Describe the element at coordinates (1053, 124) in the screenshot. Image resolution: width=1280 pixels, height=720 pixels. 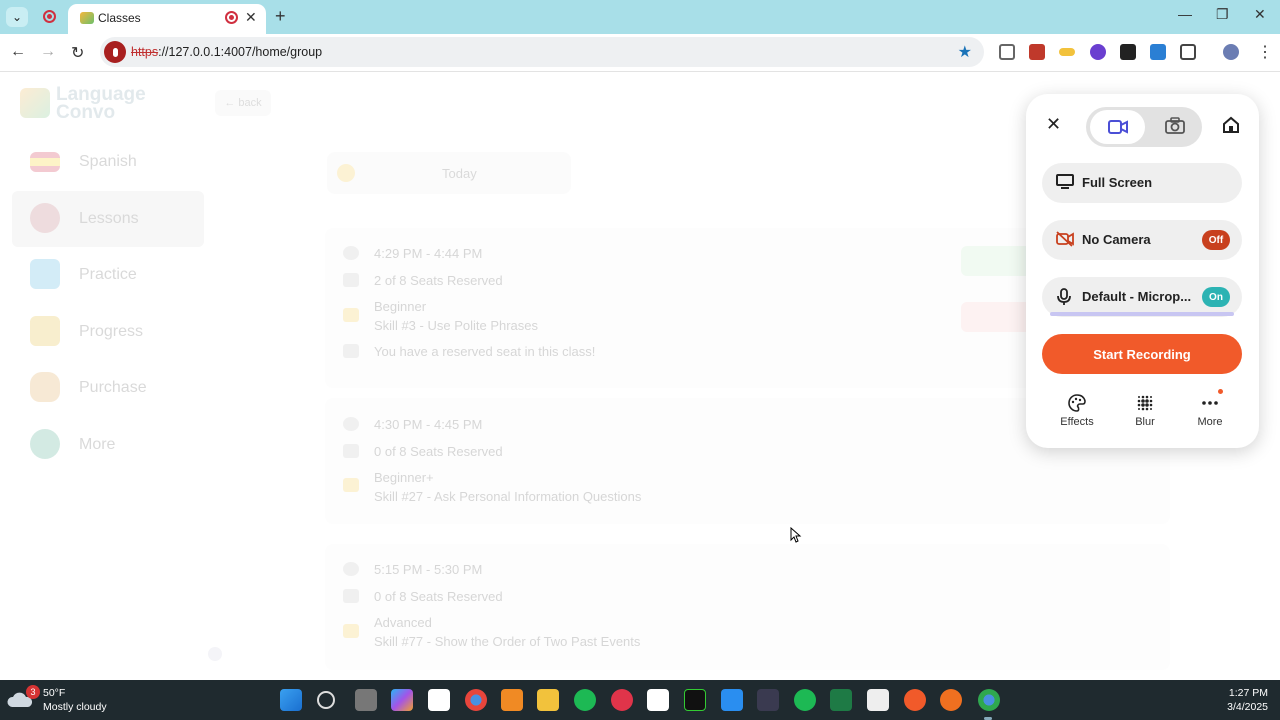
I see `close-icon: ✕` at that location.